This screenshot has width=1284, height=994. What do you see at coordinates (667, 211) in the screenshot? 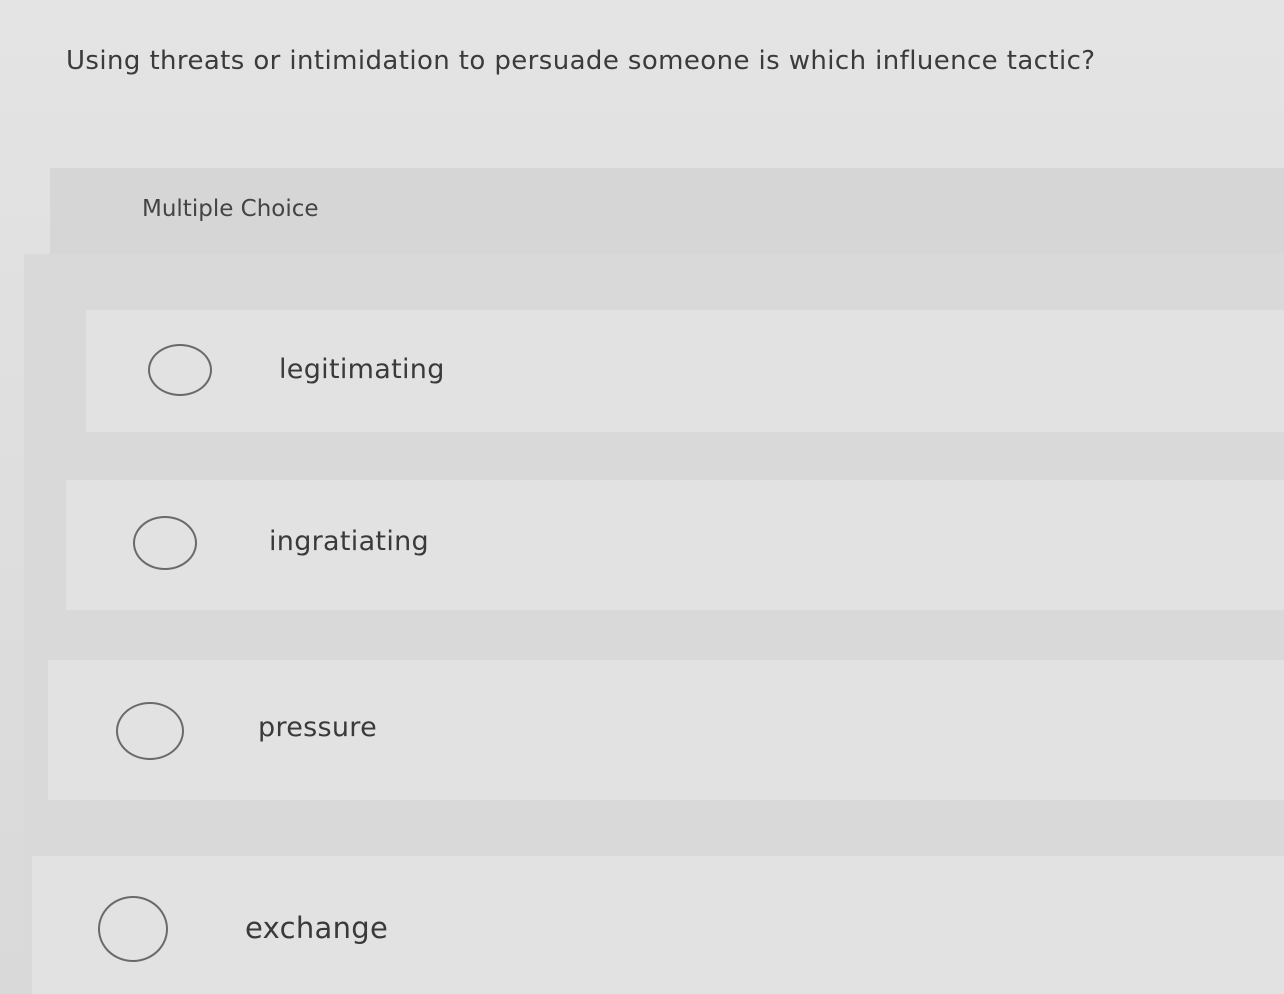
I see `multiple-choice-header: Multiple Choice` at bounding box center [667, 211].